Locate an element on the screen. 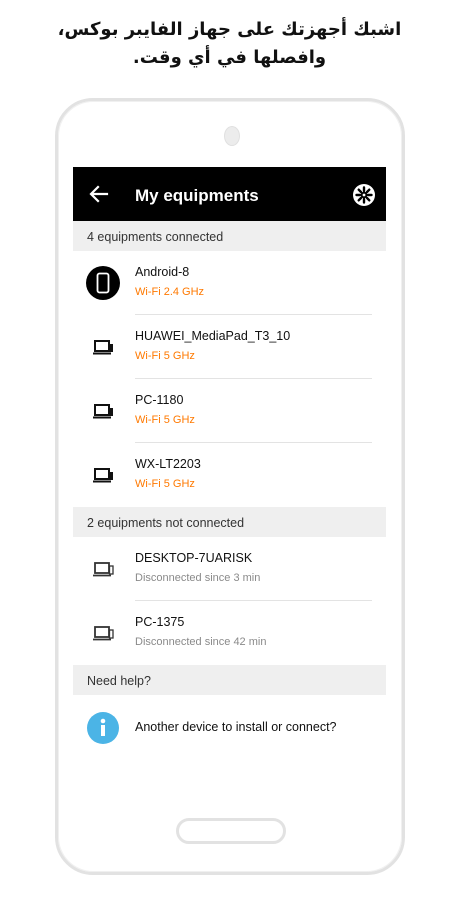 The height and width of the screenshot is (900, 459). caption-line-1: اشبك أجهزتك على جهاز الفايبر بوكس، is located at coordinates (229, 29).